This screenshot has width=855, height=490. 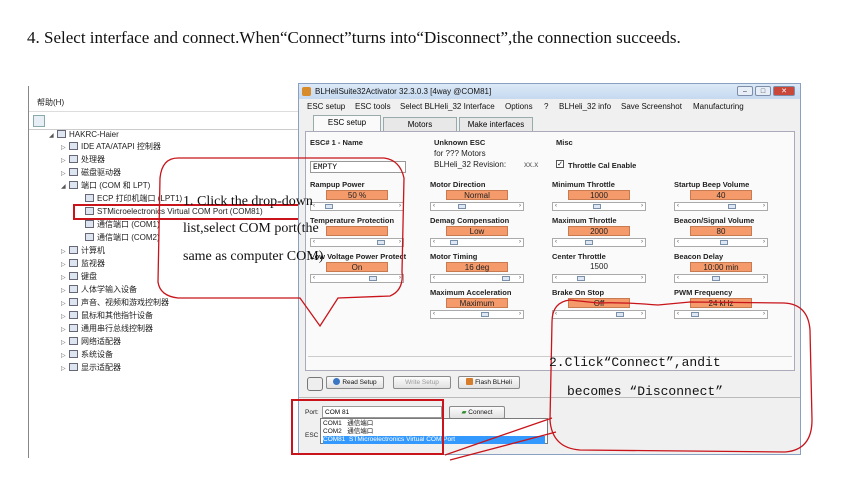 I want to click on callout1-line2: list,select COM port(the, so click(x=251, y=228).